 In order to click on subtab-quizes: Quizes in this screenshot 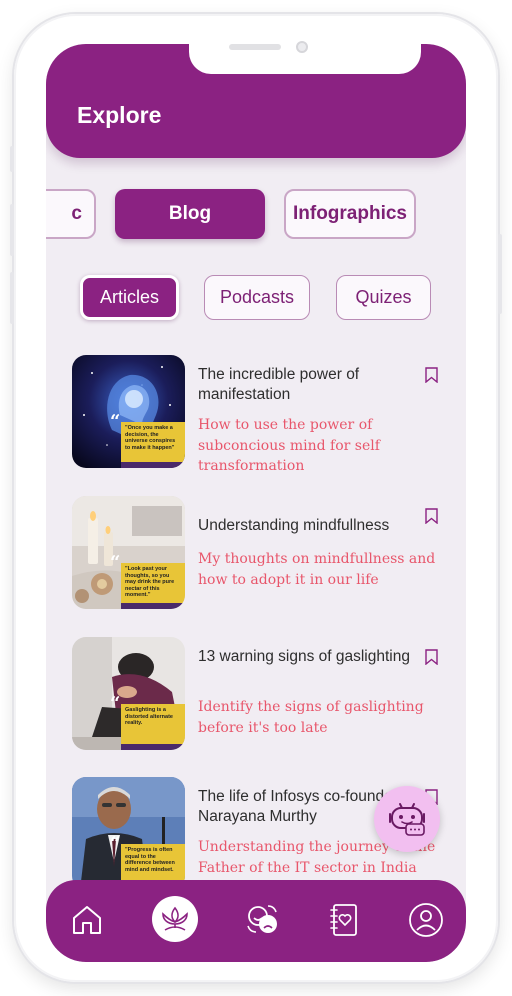, I will do `click(383, 297)`.